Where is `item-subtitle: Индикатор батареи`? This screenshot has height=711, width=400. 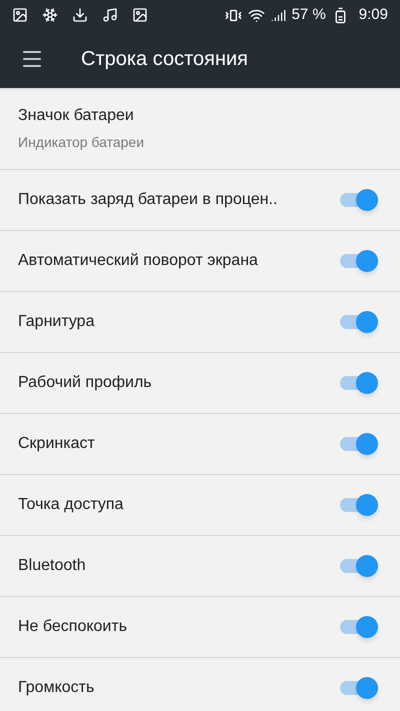 item-subtitle: Индикатор батареи is located at coordinates (82, 142).